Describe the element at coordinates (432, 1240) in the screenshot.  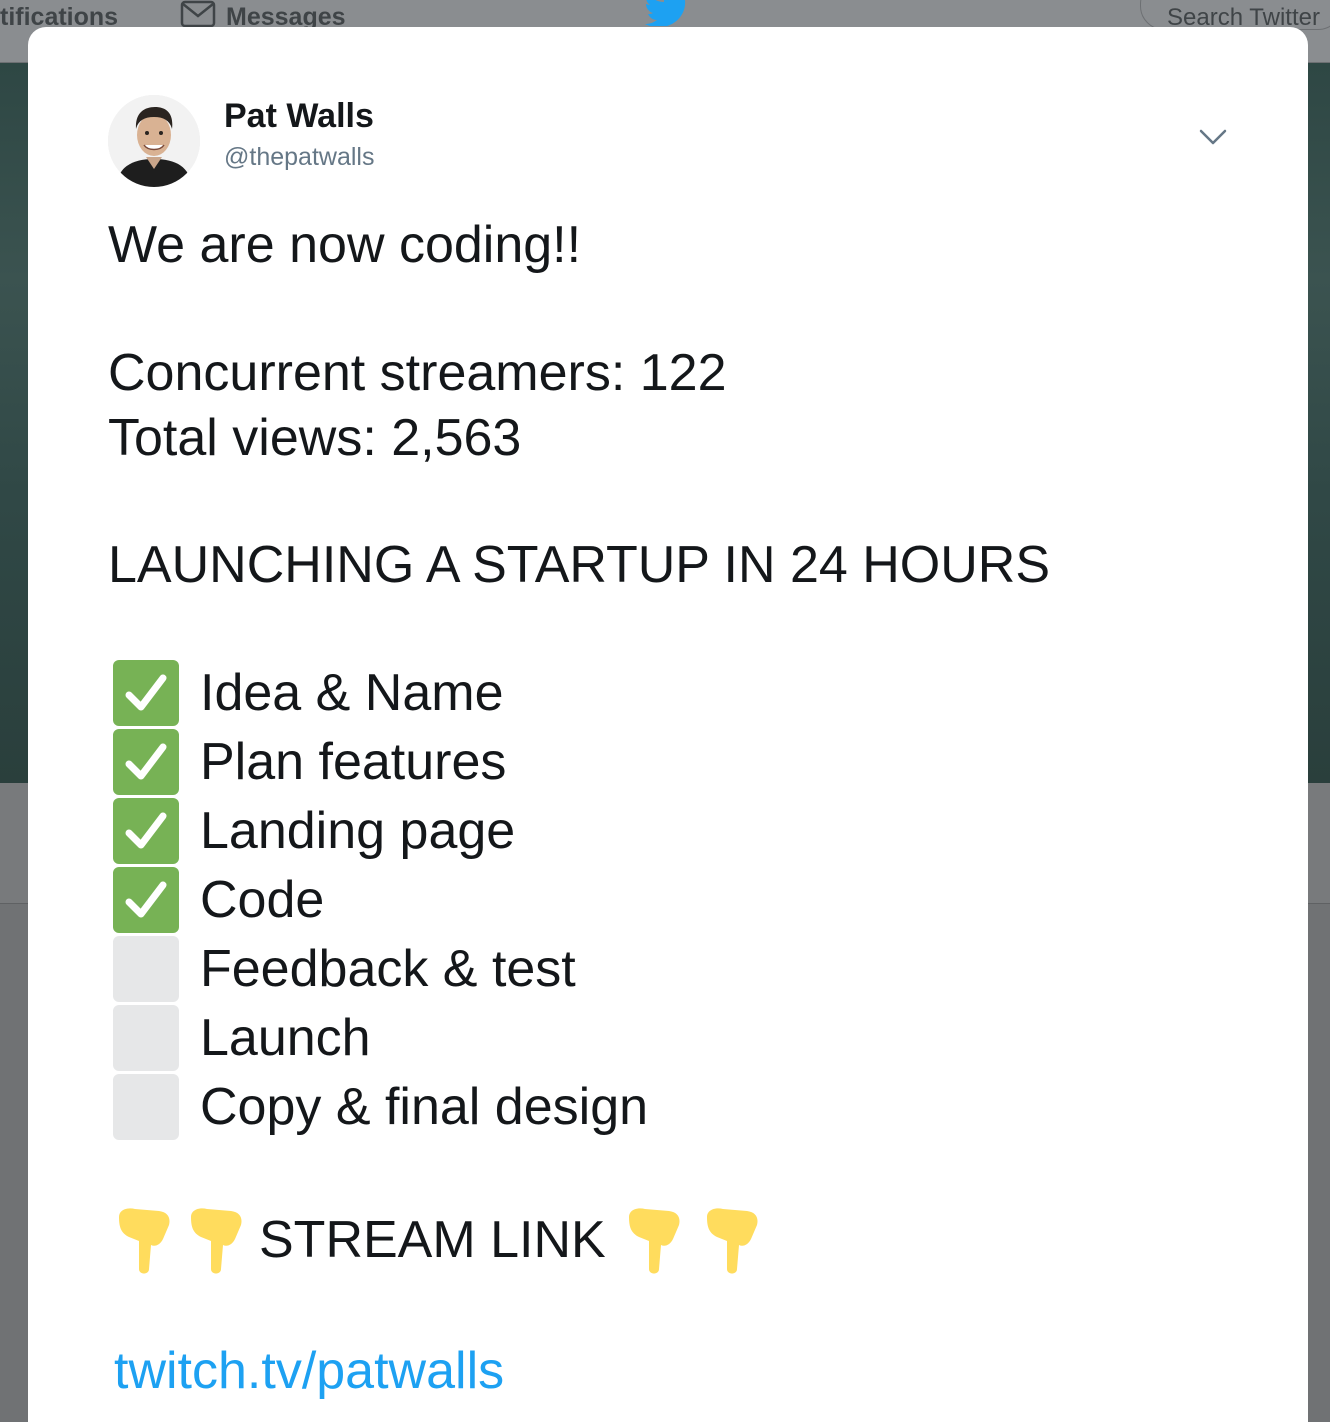
I see `stream-link-label: STREAM LINK` at that location.